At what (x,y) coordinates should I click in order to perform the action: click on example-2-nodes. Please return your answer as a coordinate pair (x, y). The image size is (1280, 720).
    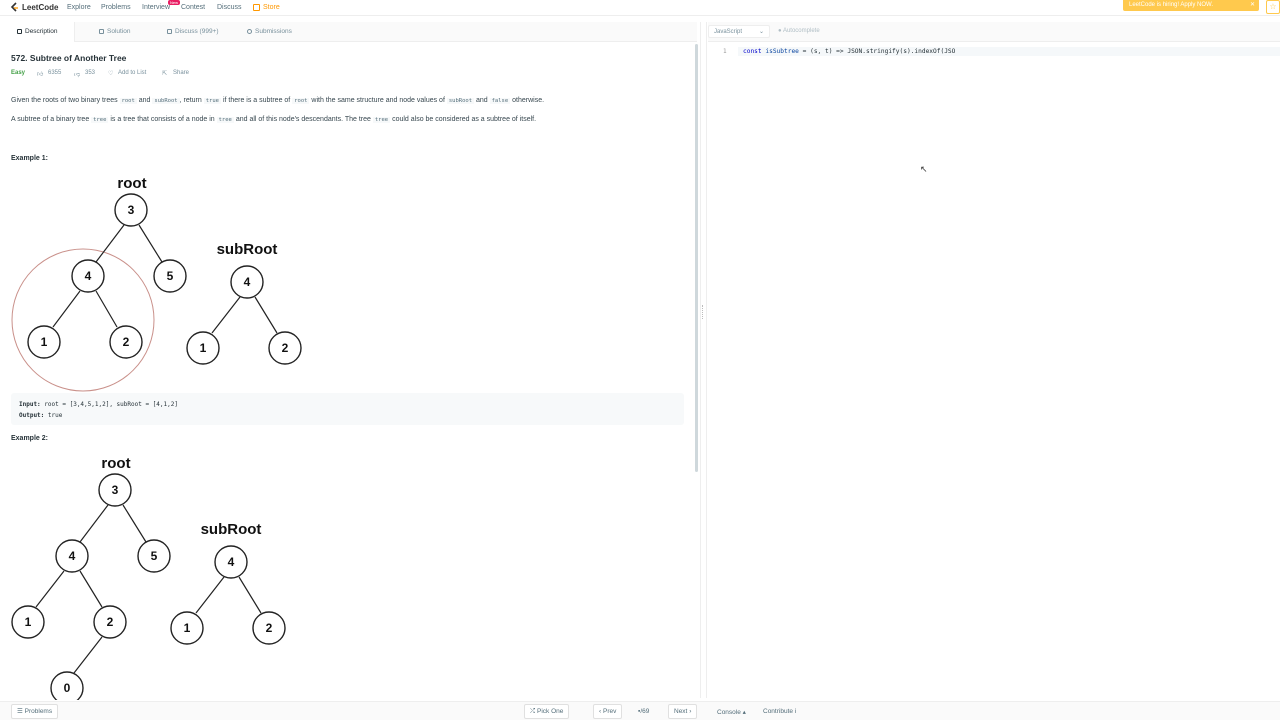
    Looking at the image, I should click on (148, 586).